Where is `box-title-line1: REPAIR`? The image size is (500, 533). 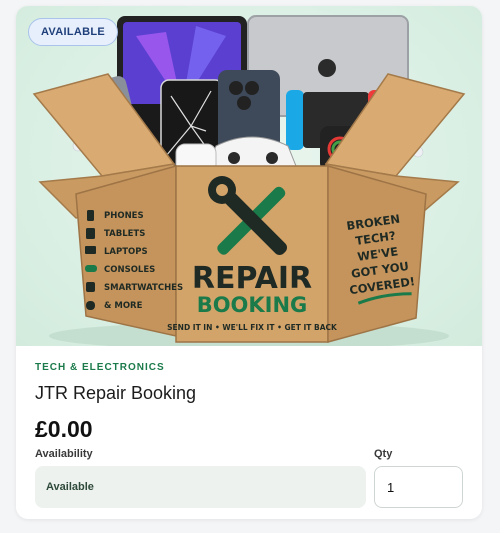
box-title-line1: REPAIR is located at coordinates (252, 278).